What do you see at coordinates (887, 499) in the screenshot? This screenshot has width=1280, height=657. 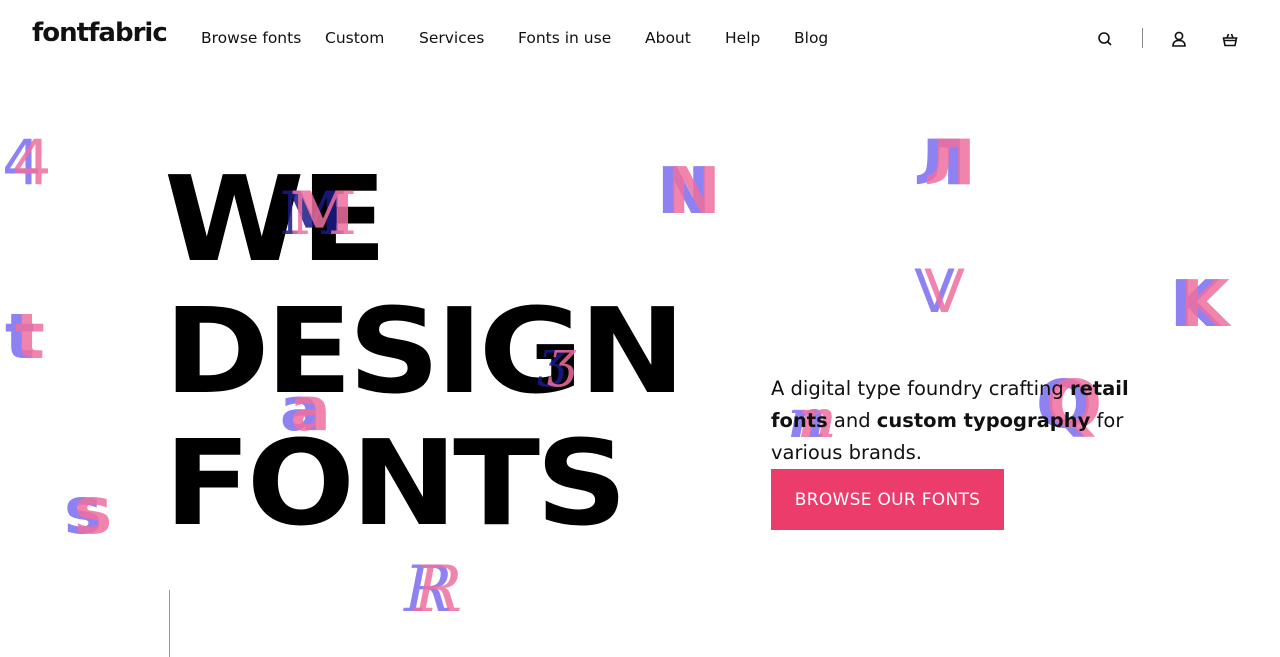 I see `browse-our-fonts-button: BROWSE OUR FONTS` at bounding box center [887, 499].